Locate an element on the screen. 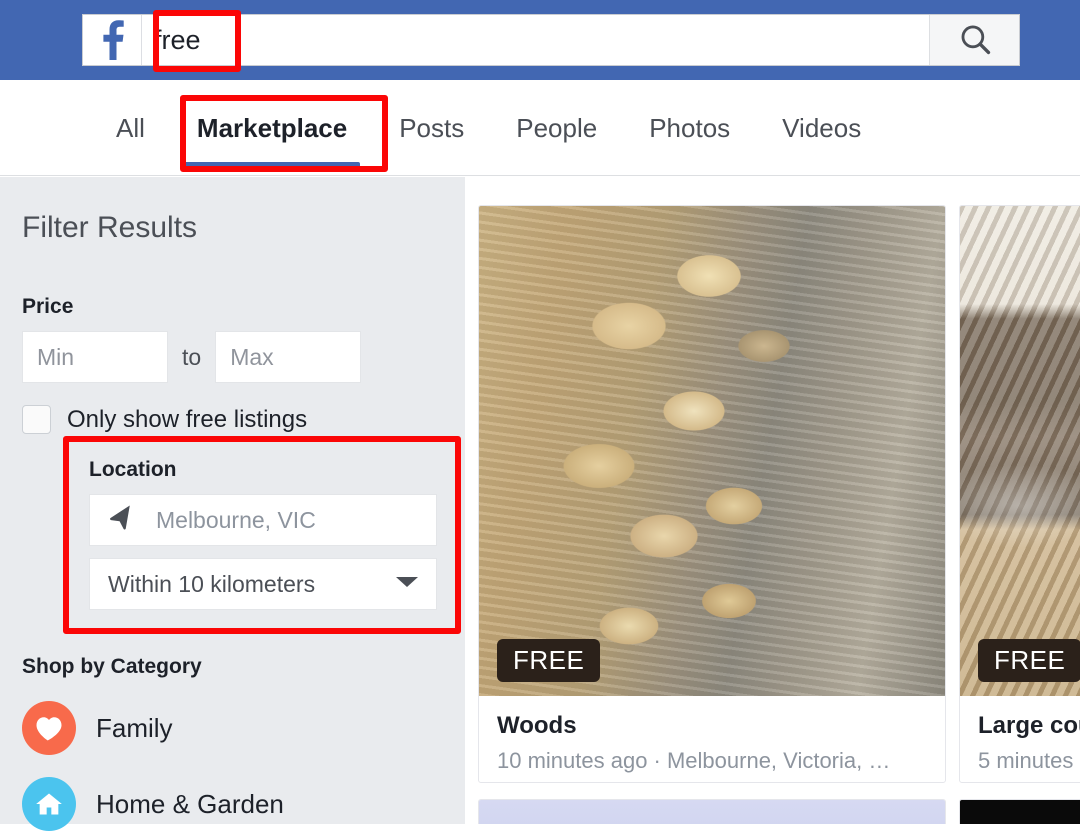 This screenshot has width=1080, height=831. house-icon is located at coordinates (49, 804).